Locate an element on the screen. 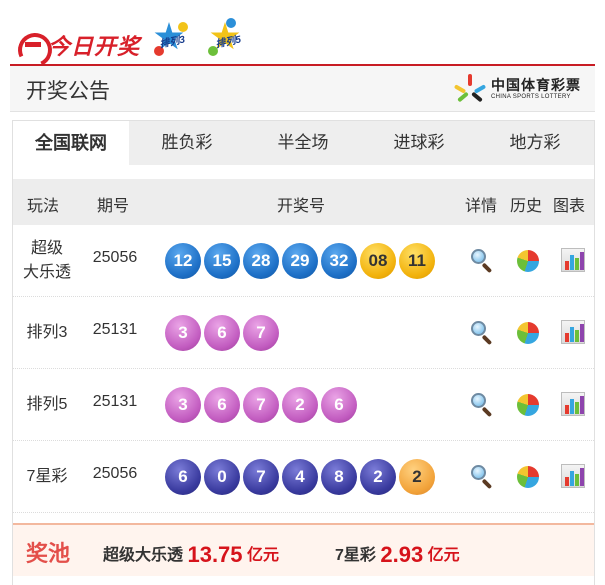 This screenshot has height=585, width=605. site-logo-text: 今日开奖 is located at coordinates (94, 46).